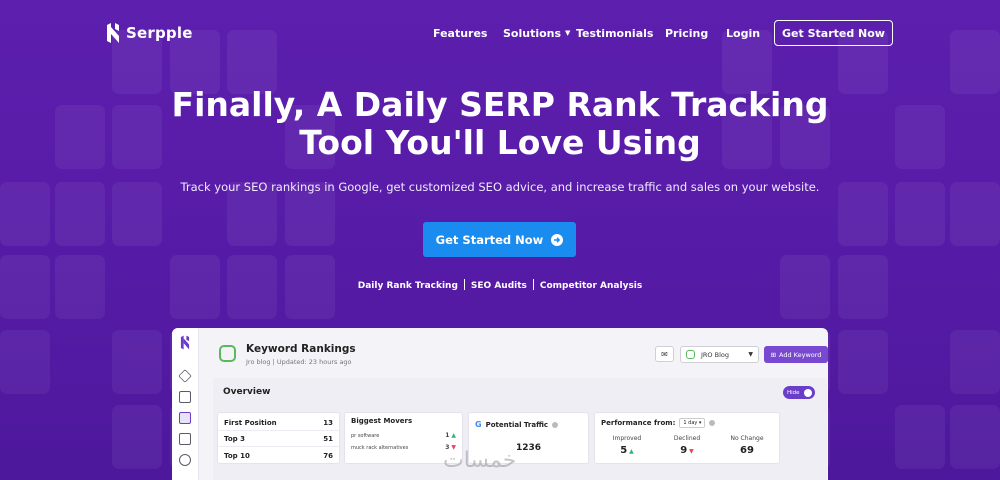 This screenshot has height=480, width=1000. Describe the element at coordinates (460, 33) in the screenshot. I see `nav-link-features: Features` at that location.